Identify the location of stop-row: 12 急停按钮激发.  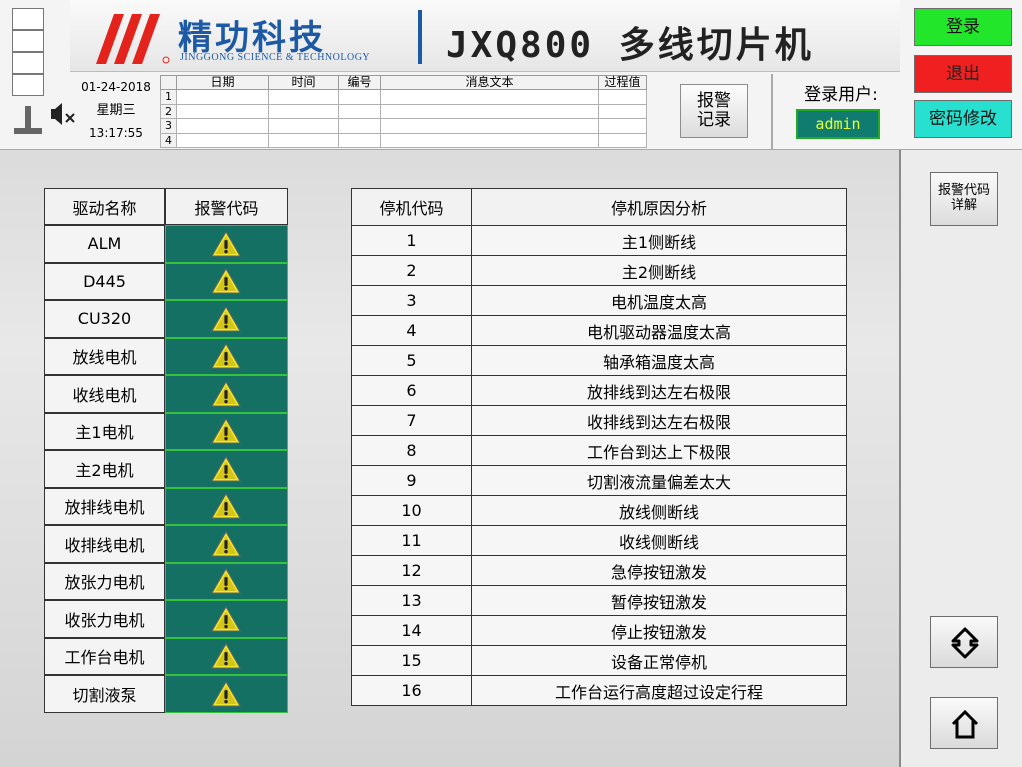
(599, 570).